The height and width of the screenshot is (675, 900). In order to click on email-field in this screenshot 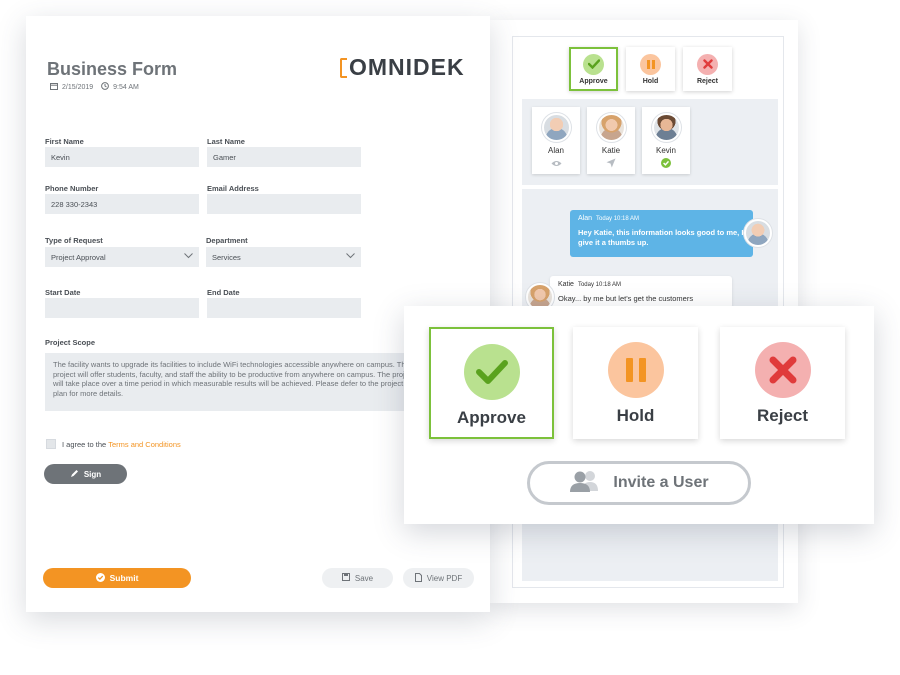, I will do `click(284, 204)`.